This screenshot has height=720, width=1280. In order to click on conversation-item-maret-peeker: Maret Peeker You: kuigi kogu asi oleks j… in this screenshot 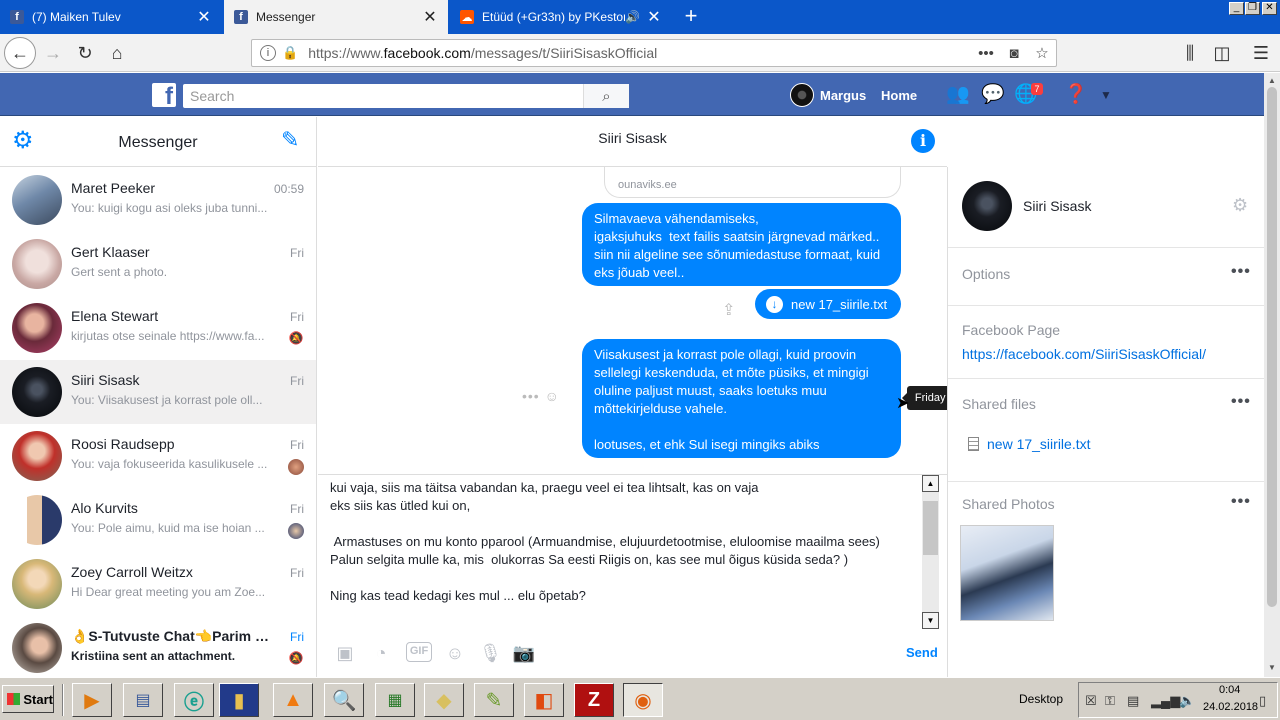, I will do `click(158, 200)`.